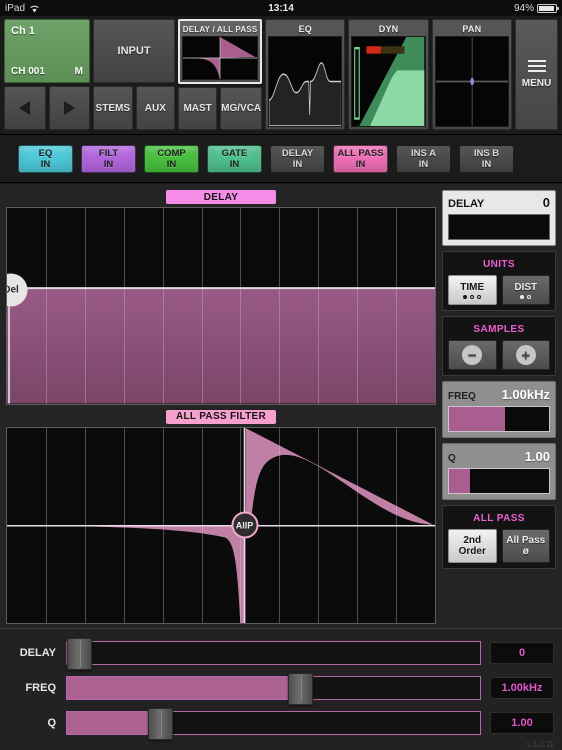  Describe the element at coordinates (78, 71) in the screenshot. I see `channel-mono-flag: M` at that location.